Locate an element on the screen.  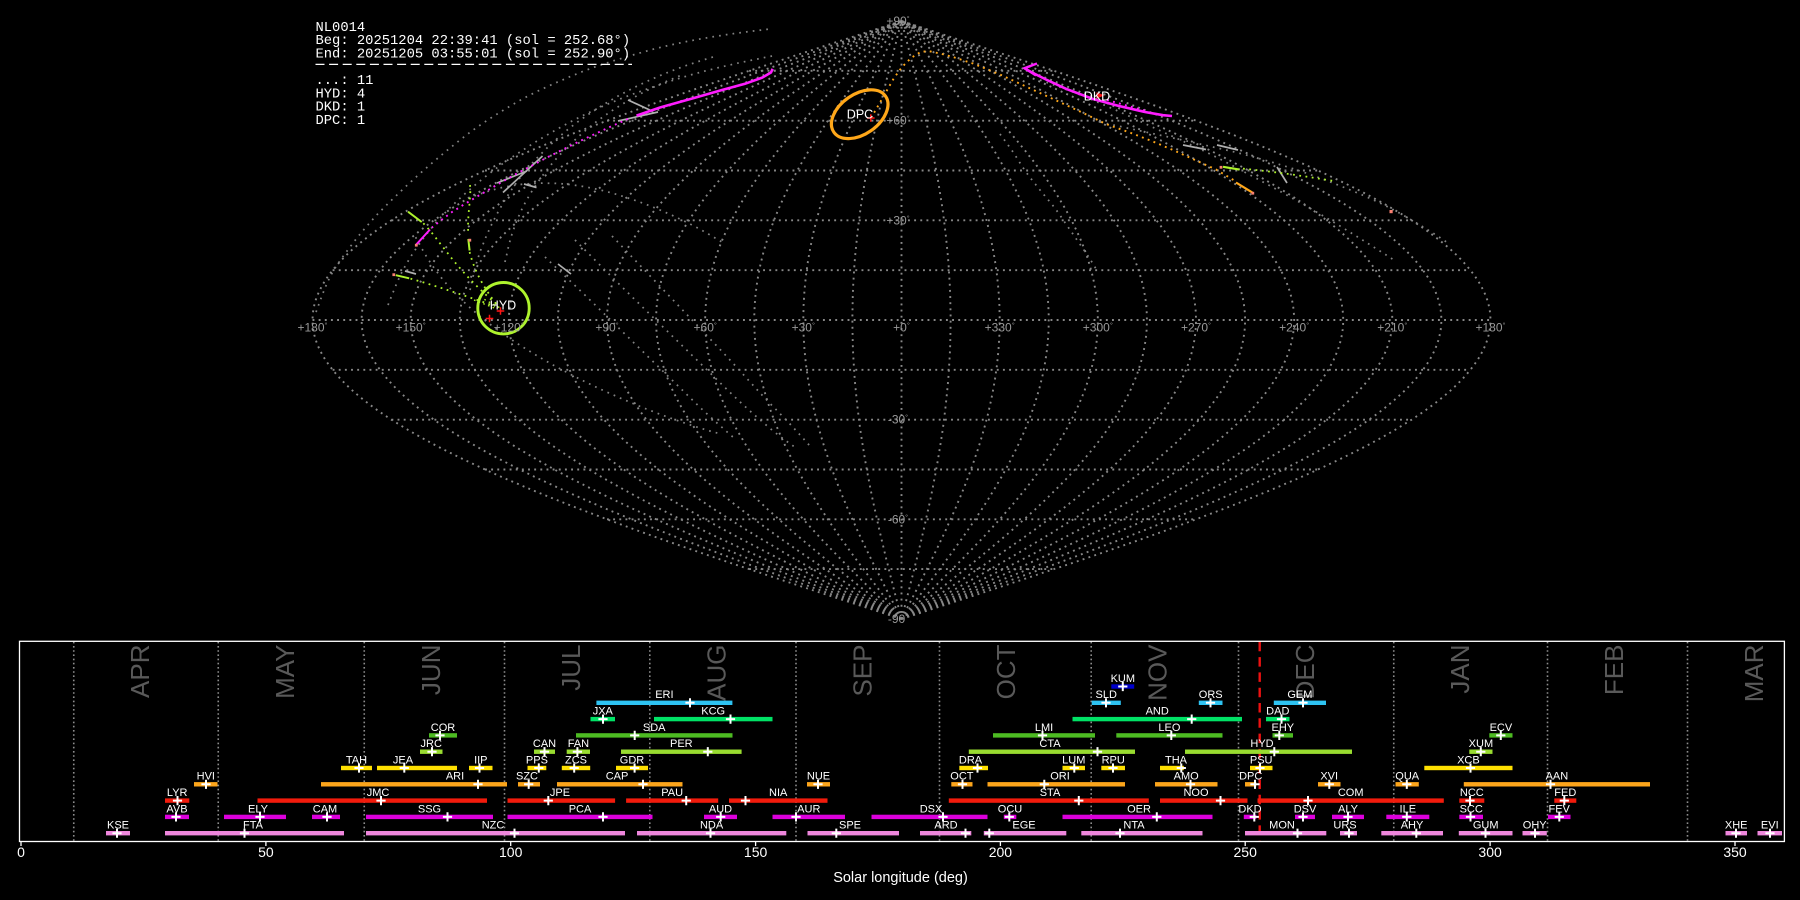
svg-text: RPU is located at coordinates (1113, 760).